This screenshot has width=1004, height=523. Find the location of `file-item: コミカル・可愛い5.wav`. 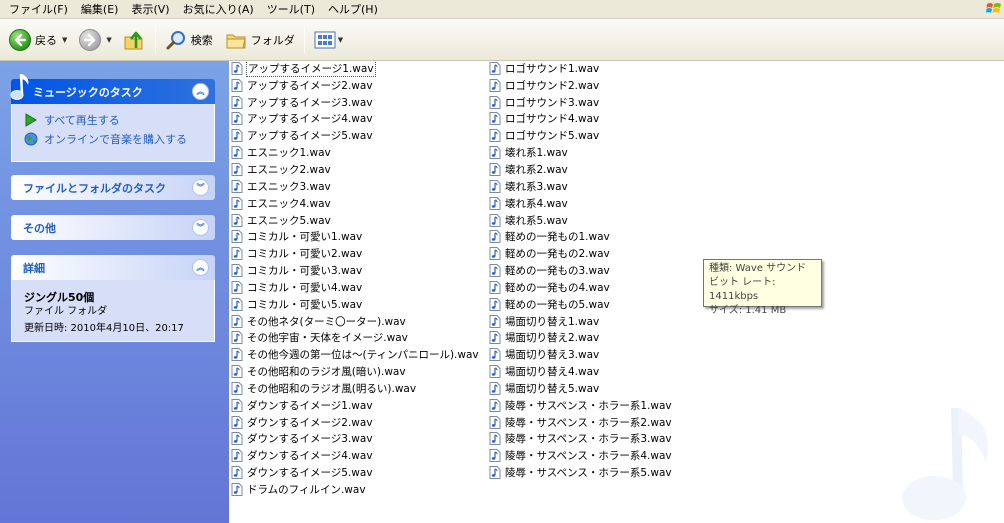

file-item: コミカル・可愛い5.wav is located at coordinates (355, 304).